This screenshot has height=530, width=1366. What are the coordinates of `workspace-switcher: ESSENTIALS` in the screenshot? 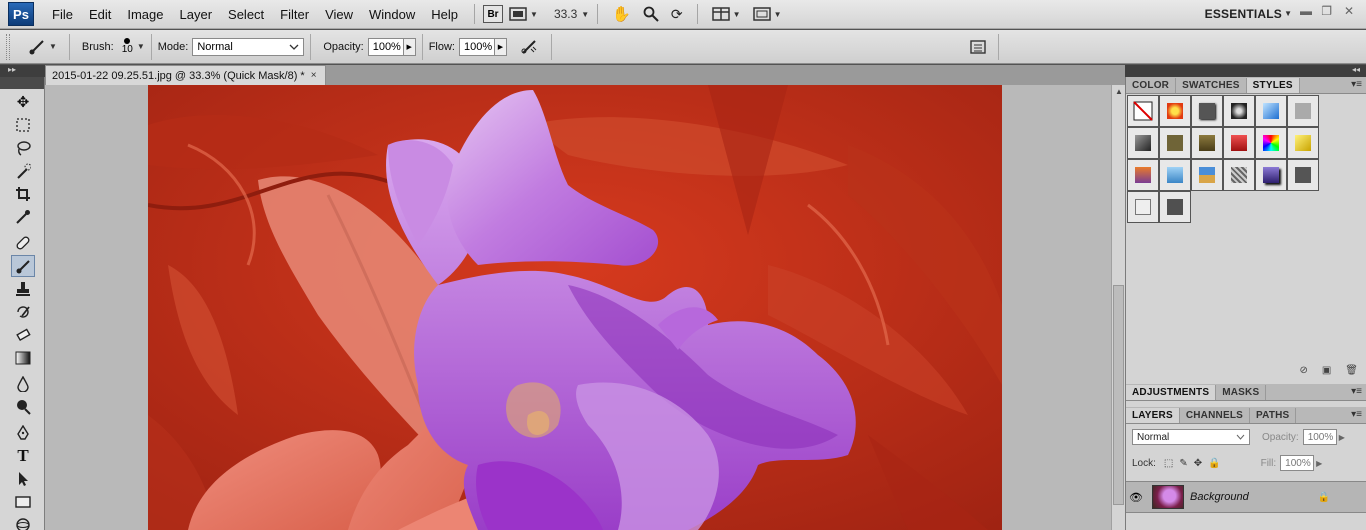 It's located at (1243, 14).